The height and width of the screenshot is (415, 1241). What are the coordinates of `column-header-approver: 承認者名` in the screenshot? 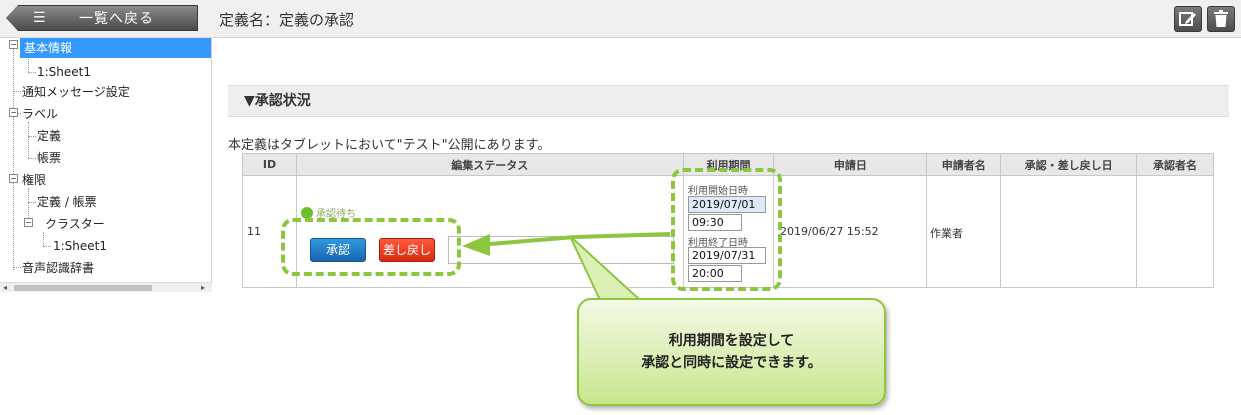 It's located at (1175, 164).